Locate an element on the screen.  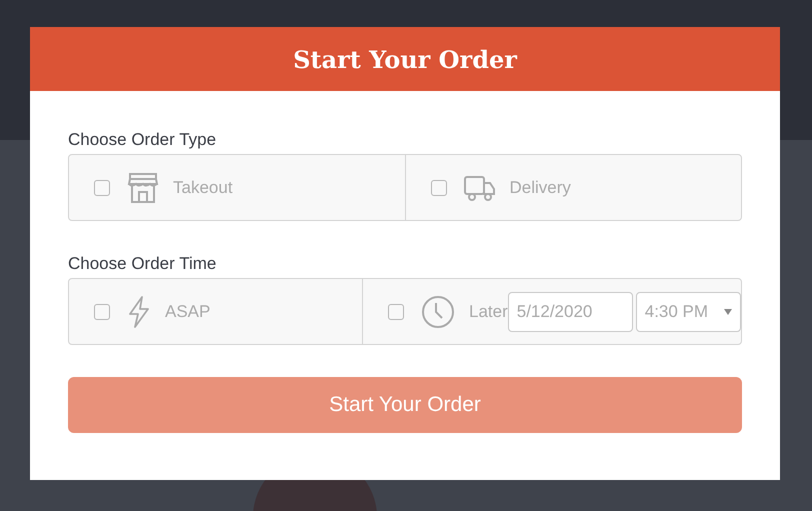
clock-icon is located at coordinates (438, 311).